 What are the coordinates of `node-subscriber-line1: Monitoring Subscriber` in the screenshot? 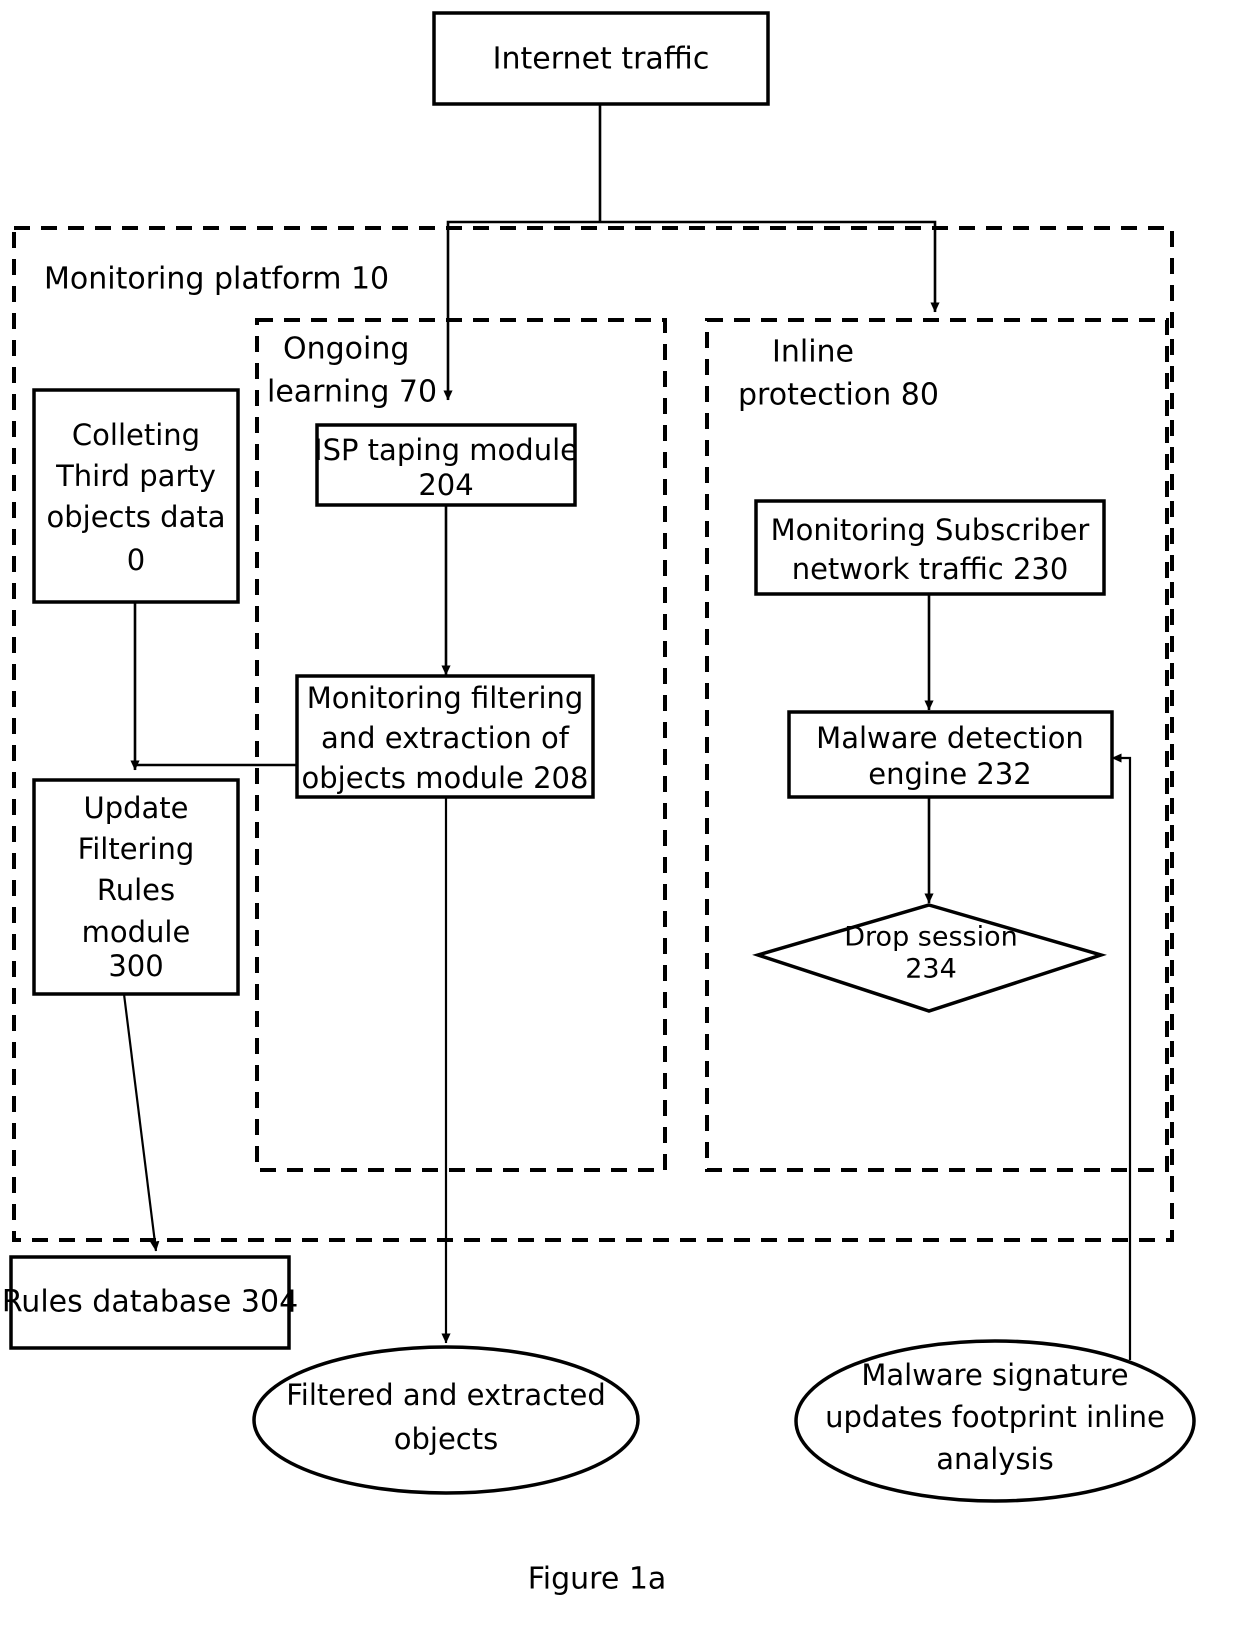 It's located at (930, 530).